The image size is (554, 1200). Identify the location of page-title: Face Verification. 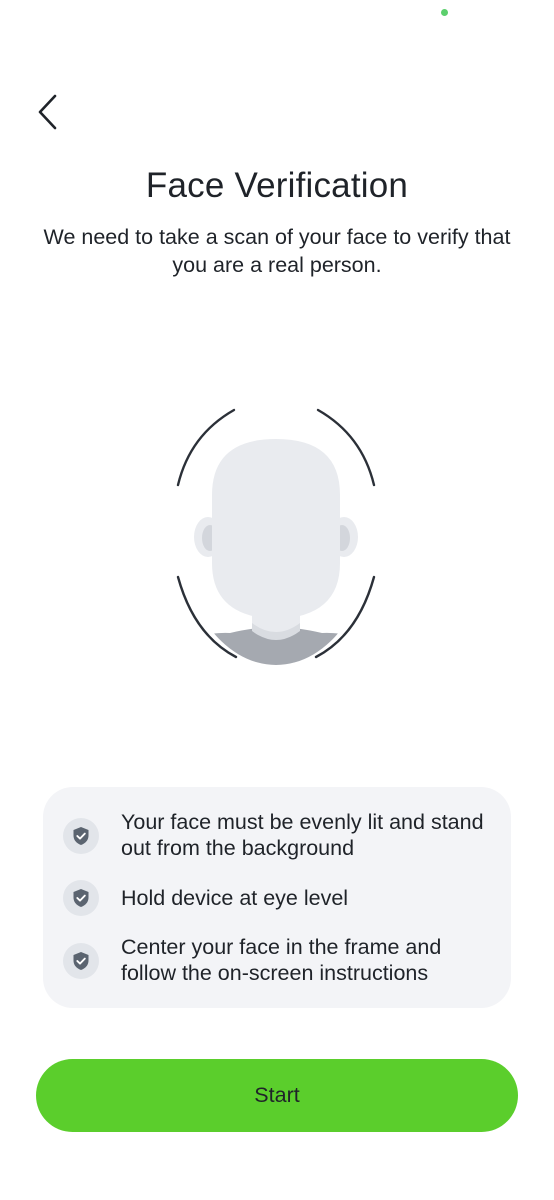
(277, 185).